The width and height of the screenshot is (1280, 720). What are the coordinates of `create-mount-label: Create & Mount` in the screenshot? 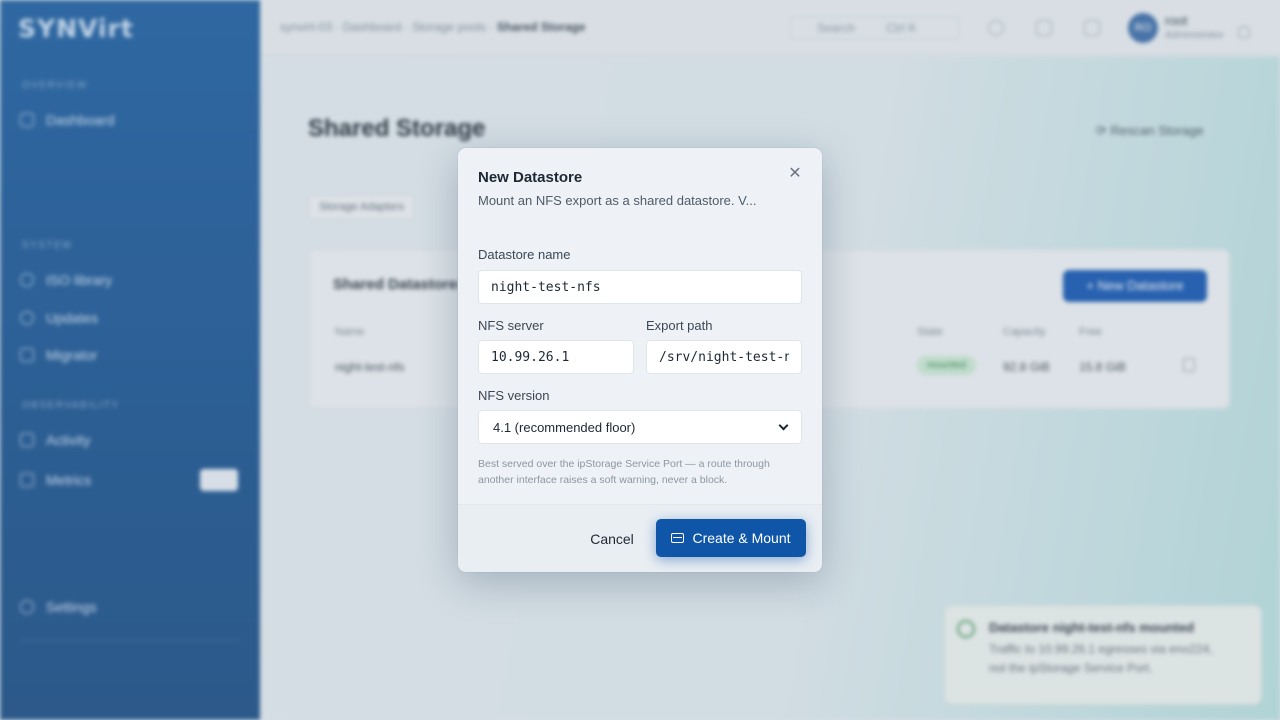 It's located at (741, 538).